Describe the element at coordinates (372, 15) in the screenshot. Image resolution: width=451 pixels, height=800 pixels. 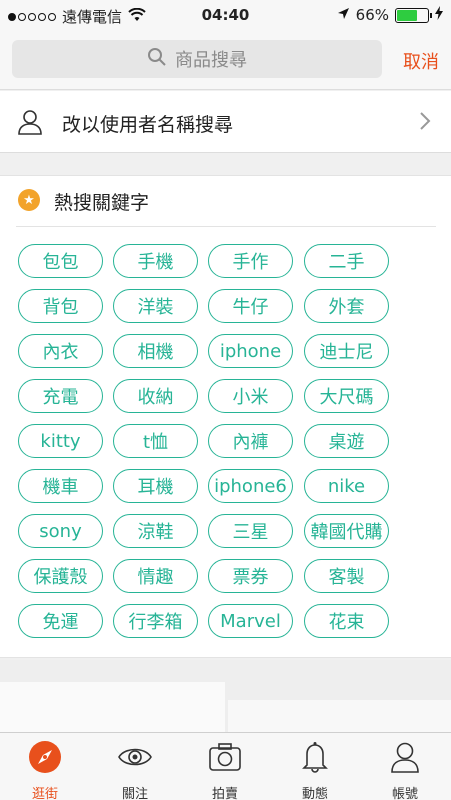
I see `battery-percent: 66%` at that location.